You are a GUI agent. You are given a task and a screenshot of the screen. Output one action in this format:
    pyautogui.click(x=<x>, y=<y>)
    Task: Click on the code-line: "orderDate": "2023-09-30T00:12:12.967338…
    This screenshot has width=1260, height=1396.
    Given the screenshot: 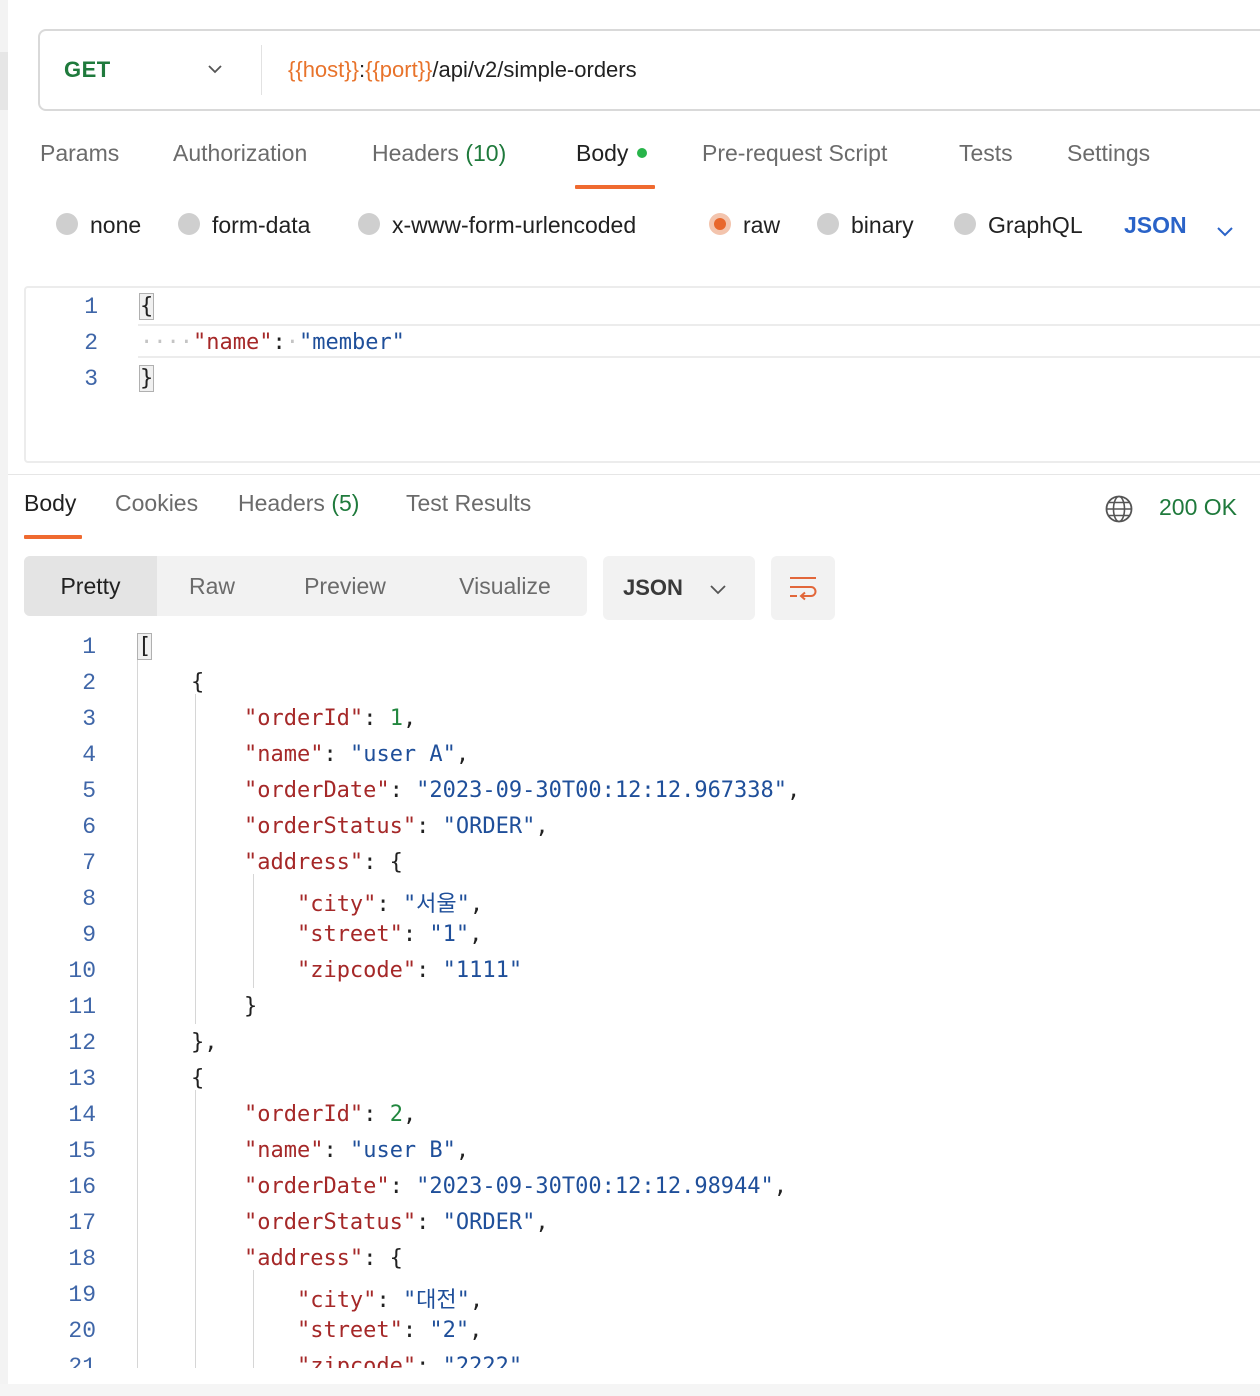 What is the action you would take?
    pyautogui.click(x=522, y=790)
    